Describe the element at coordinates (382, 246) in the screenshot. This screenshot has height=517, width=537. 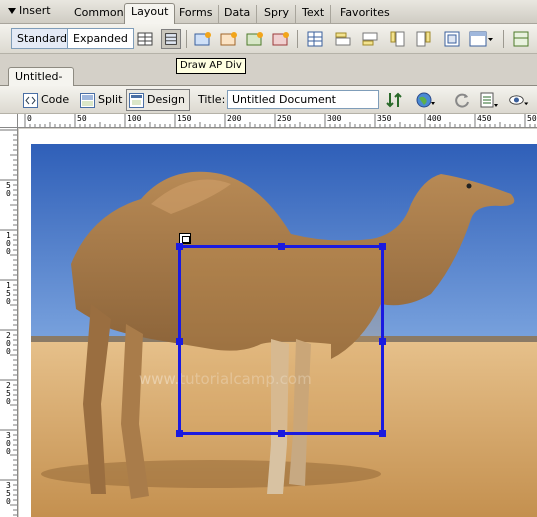
I see `resize-handle-top-right` at that location.